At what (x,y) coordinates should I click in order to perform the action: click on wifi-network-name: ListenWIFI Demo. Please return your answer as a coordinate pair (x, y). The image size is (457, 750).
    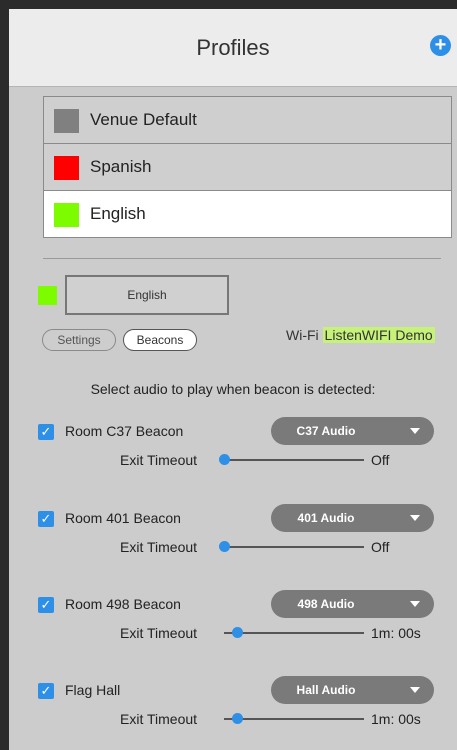
    Looking at the image, I should click on (378, 335).